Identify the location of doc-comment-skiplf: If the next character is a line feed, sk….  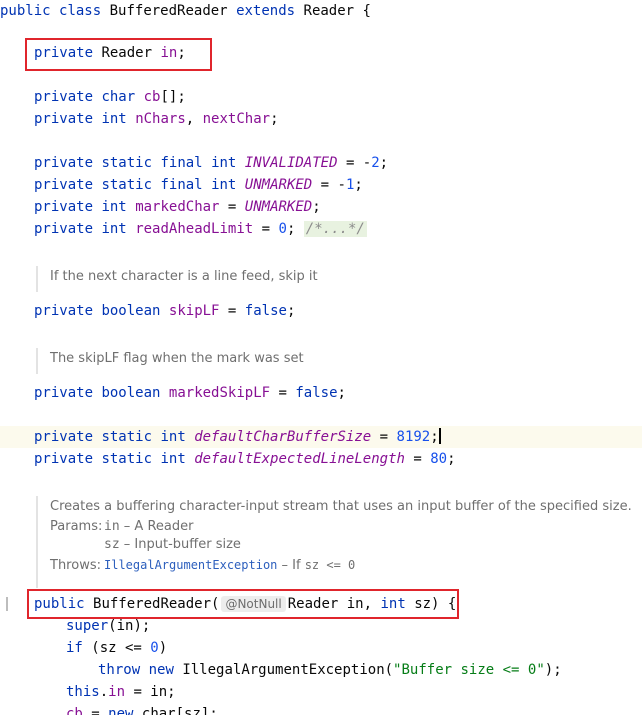
(177, 279).